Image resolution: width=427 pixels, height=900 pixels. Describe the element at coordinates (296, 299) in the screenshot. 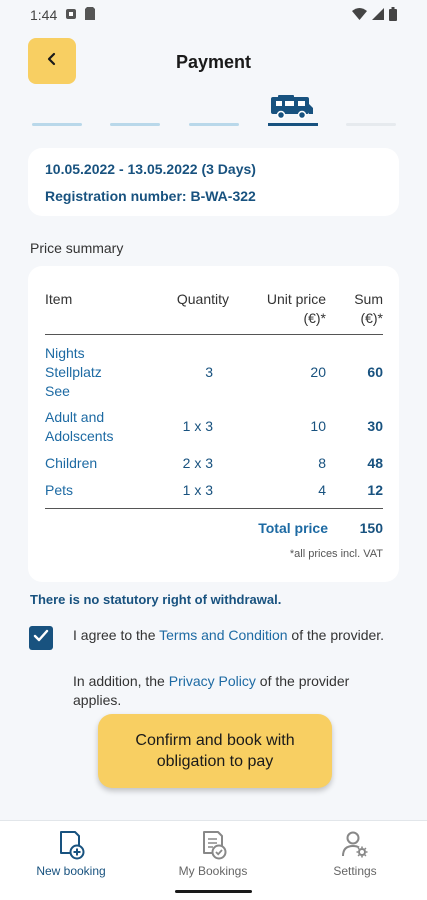

I see `header-unit-price-line1: Unit price` at that location.